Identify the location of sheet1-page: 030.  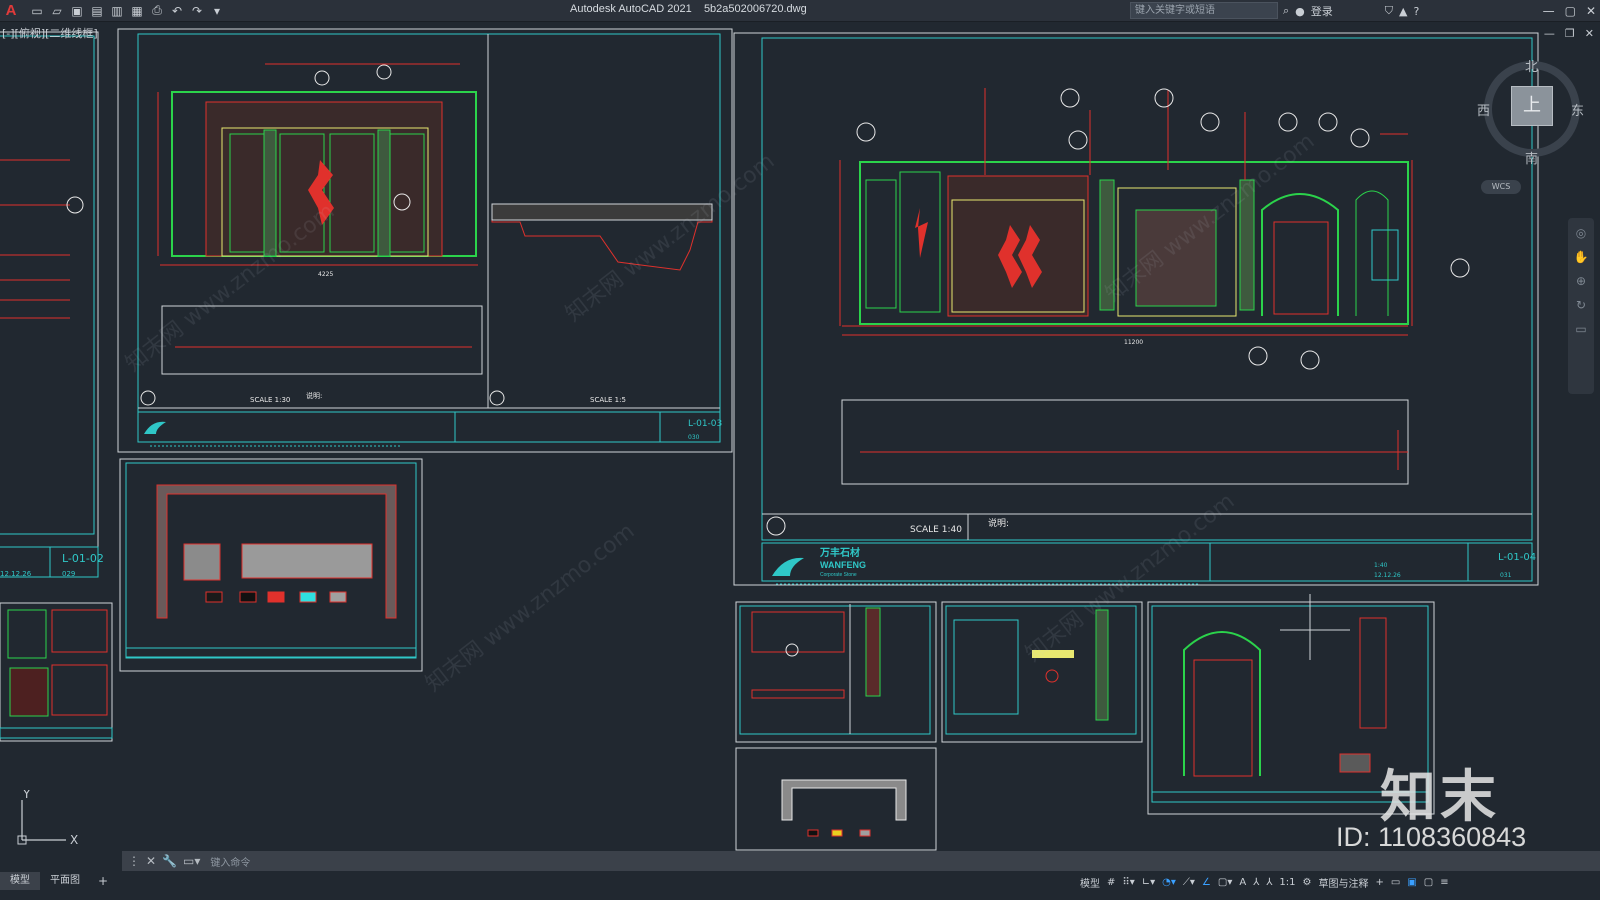
(694, 437).